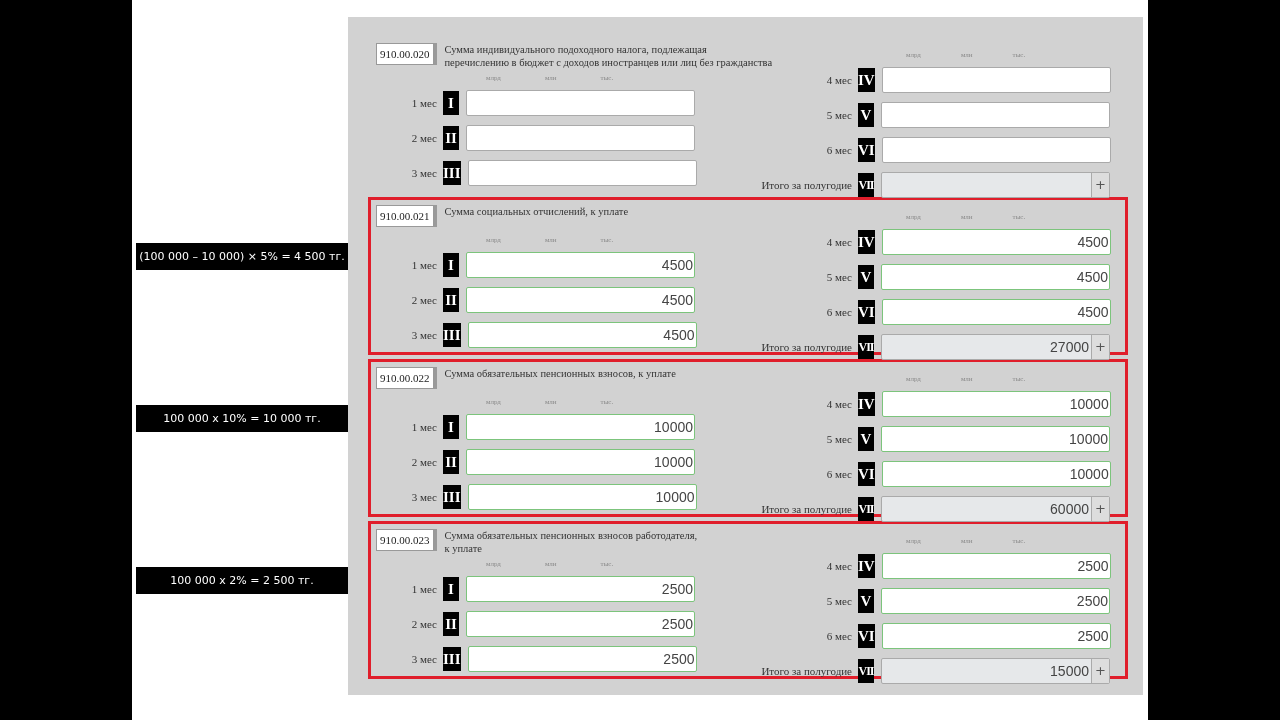 The height and width of the screenshot is (720, 1280). What do you see at coordinates (537, 211) in the screenshot?
I see `section-title: Сумма социальных отчислений, к уплате` at bounding box center [537, 211].